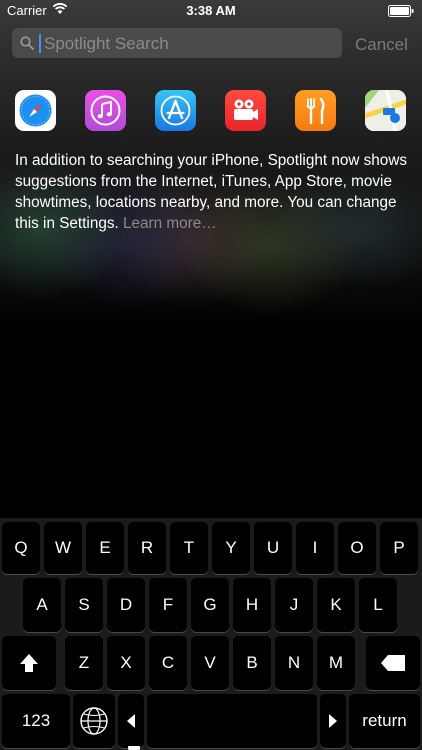 The height and width of the screenshot is (750, 422). What do you see at coordinates (211, 112) in the screenshot?
I see `suggested-apps` at bounding box center [211, 112].